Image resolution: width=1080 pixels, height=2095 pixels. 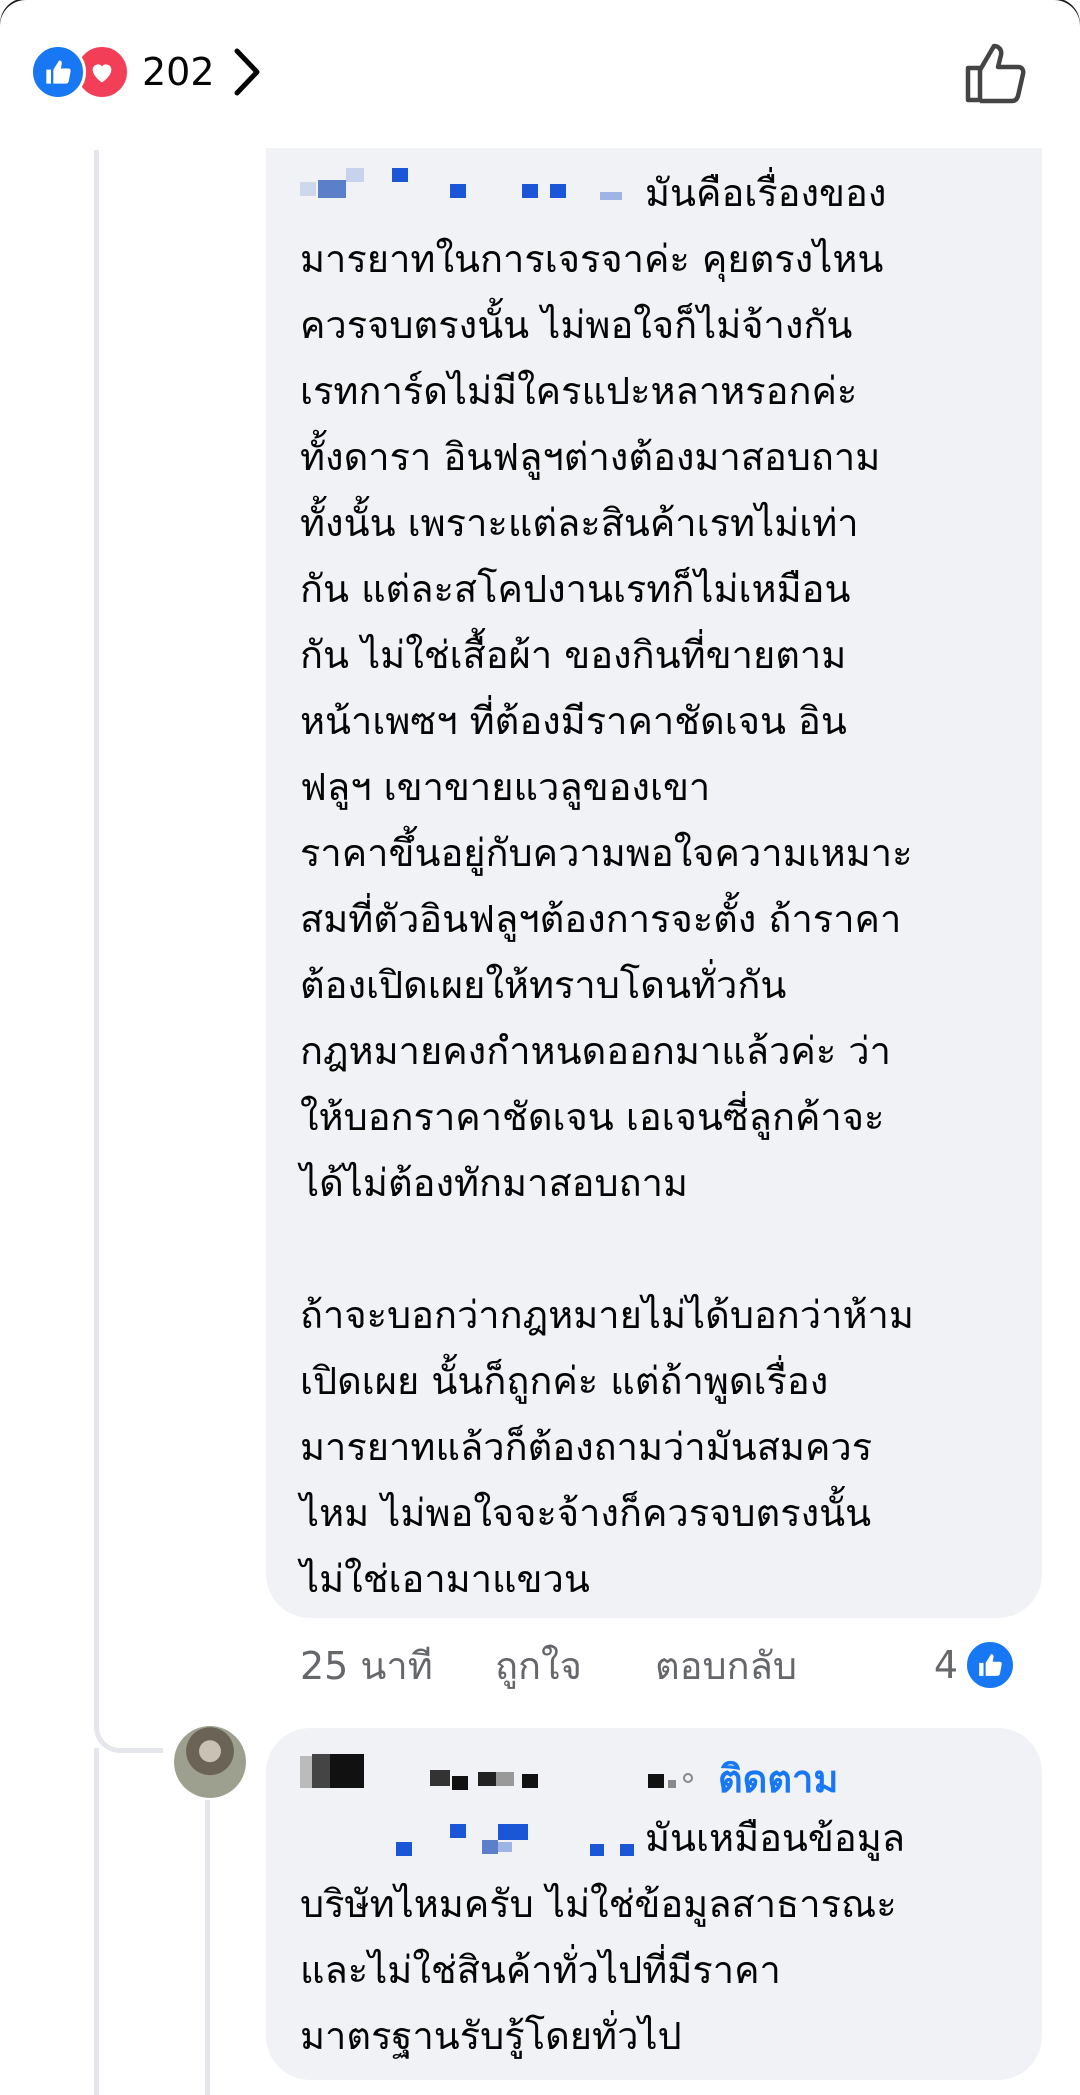 I want to click on follow-button: ติดตาม, so click(x=778, y=1778).